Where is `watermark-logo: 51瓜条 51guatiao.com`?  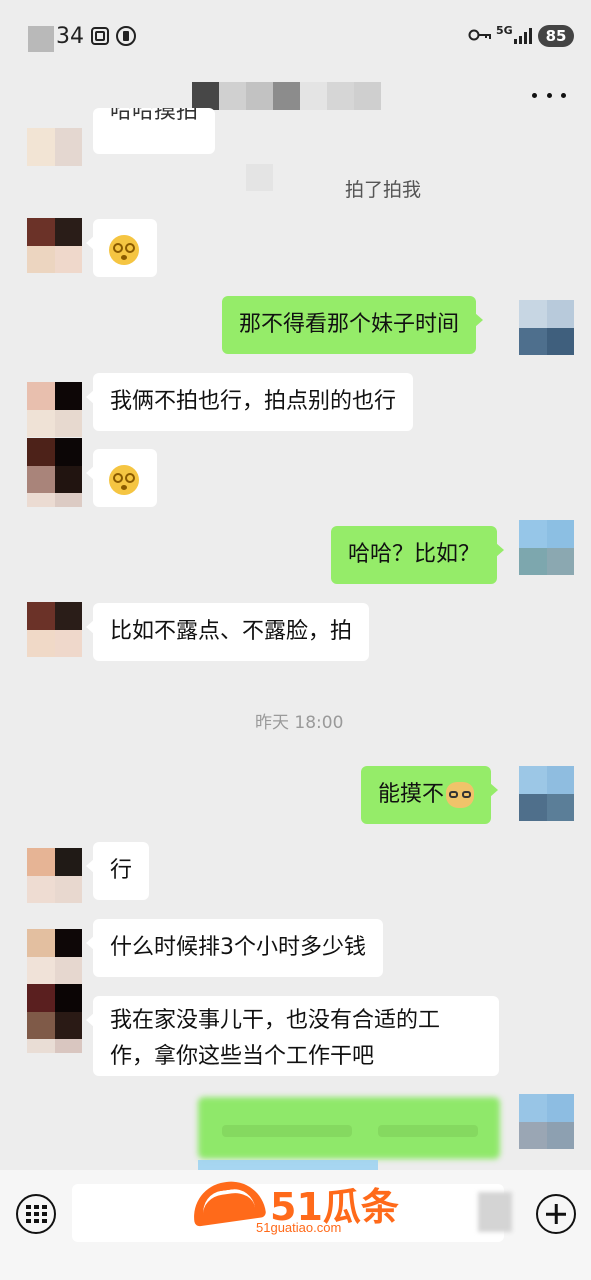
watermark-logo: 51瓜条 51guatiao.com is located at coordinates (295, 1208).